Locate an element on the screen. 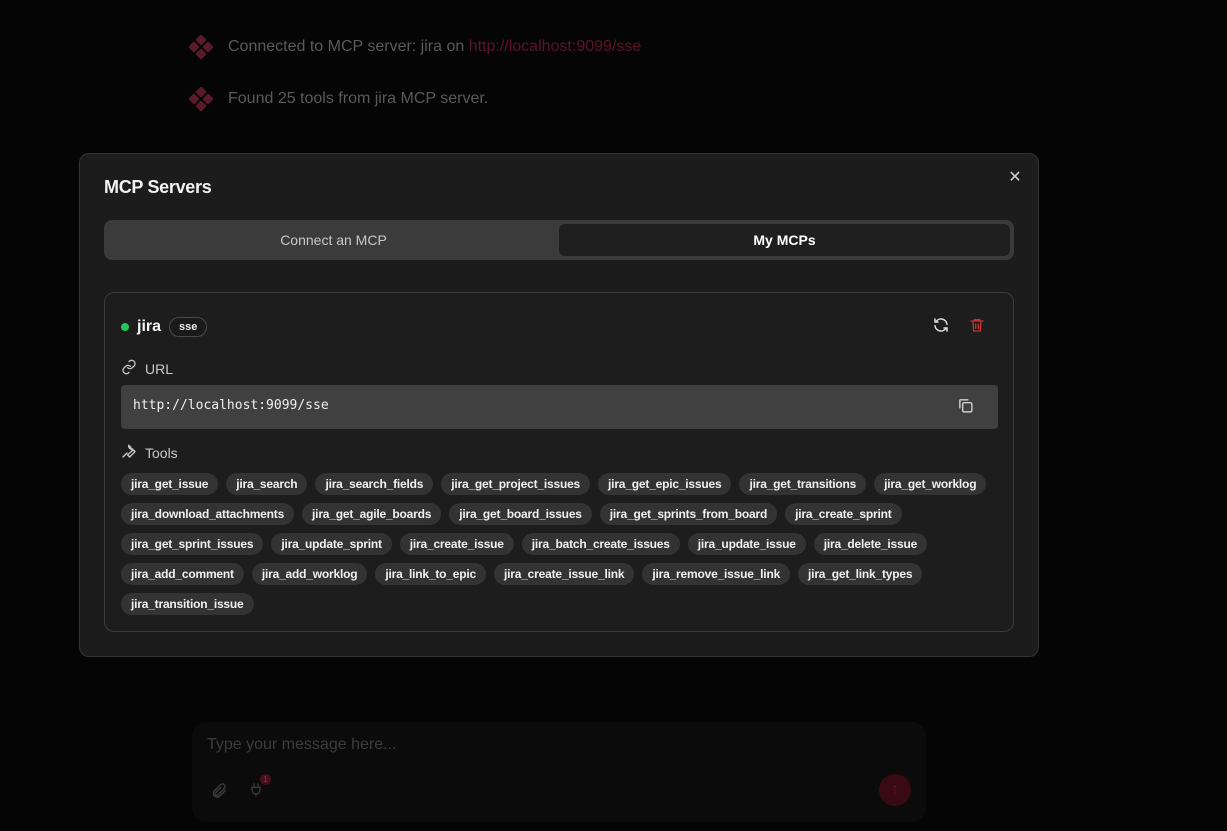 This screenshot has width=1227, height=831. tab-connect-an-mcp: Connect an MCP is located at coordinates (333, 240).